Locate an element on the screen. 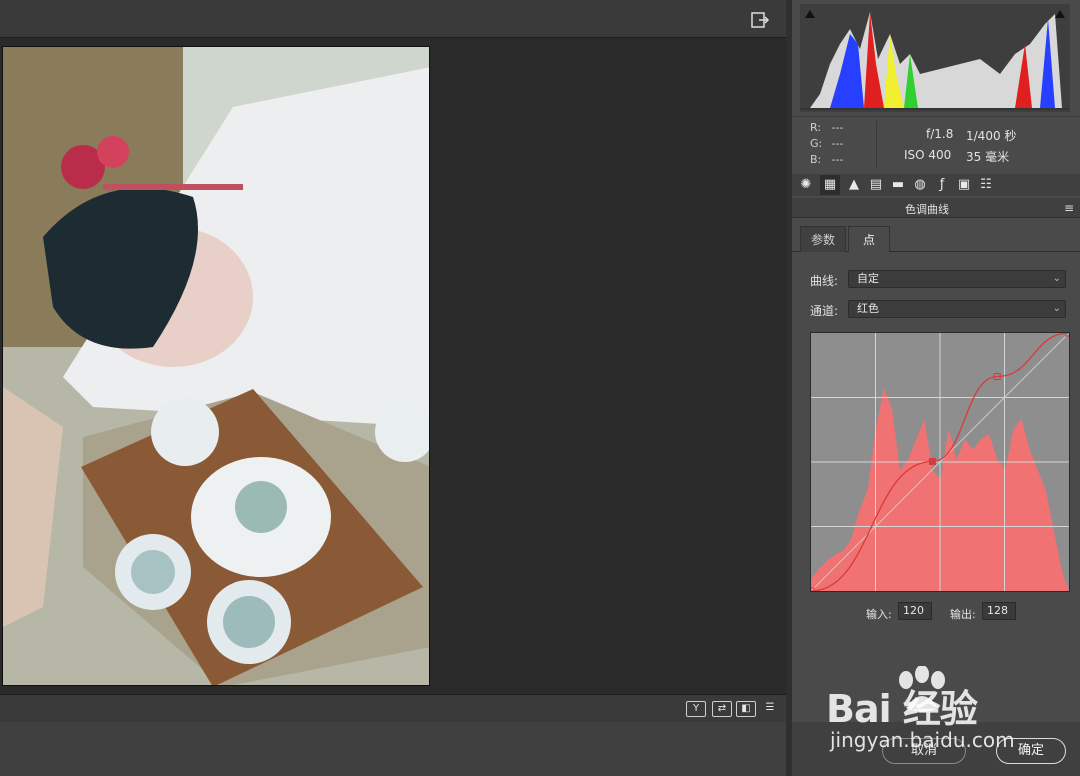  panel-title: 色调曲线 is located at coordinates (927, 209).